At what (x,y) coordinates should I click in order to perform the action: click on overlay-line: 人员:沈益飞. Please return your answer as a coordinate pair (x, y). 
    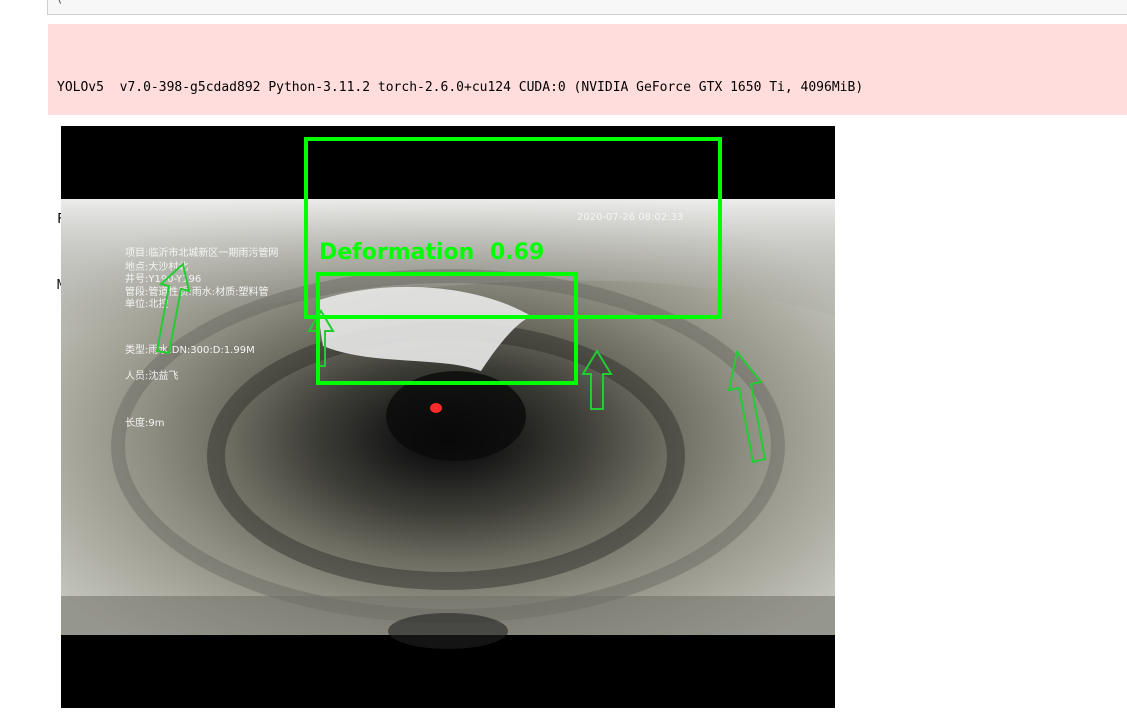
    Looking at the image, I should click on (151, 375).